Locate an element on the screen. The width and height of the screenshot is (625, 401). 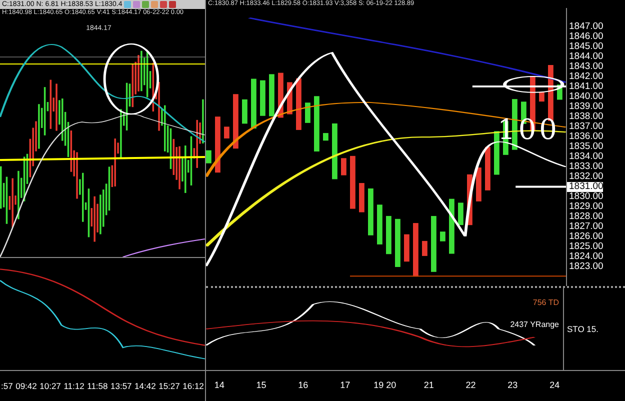
price-label: 1840.00 is located at coordinates (586, 97).